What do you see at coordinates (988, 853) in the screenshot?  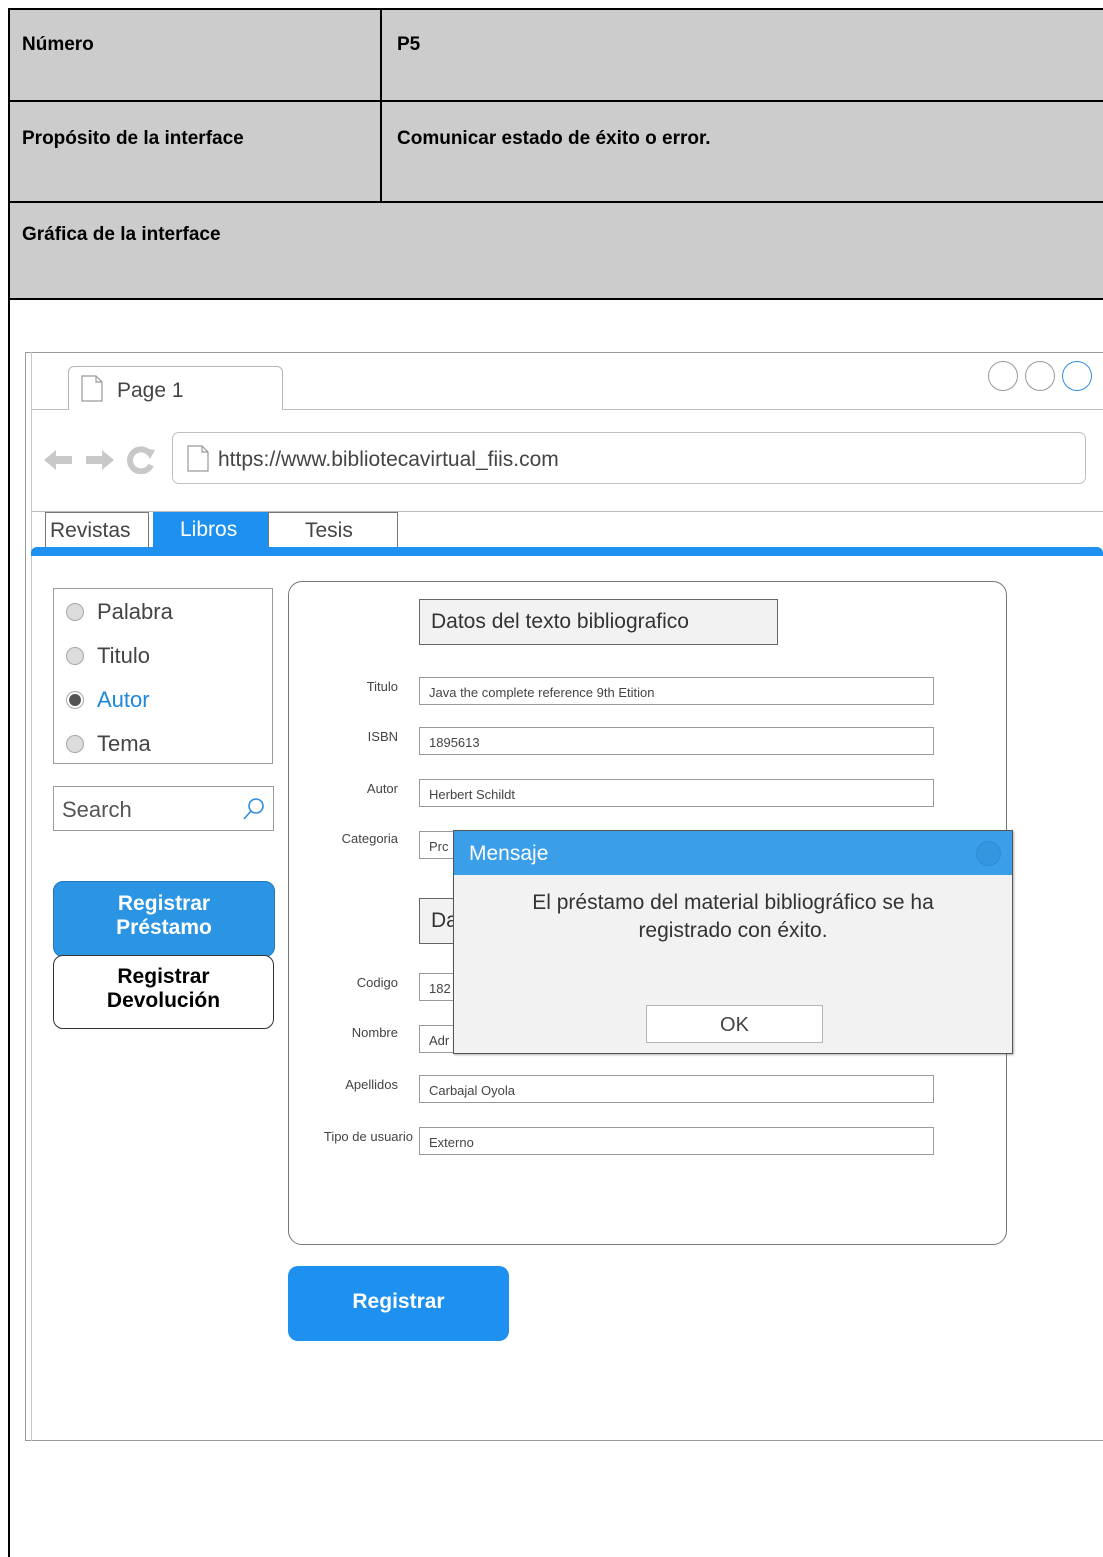 I see `dialog-close-circle-icon` at bounding box center [988, 853].